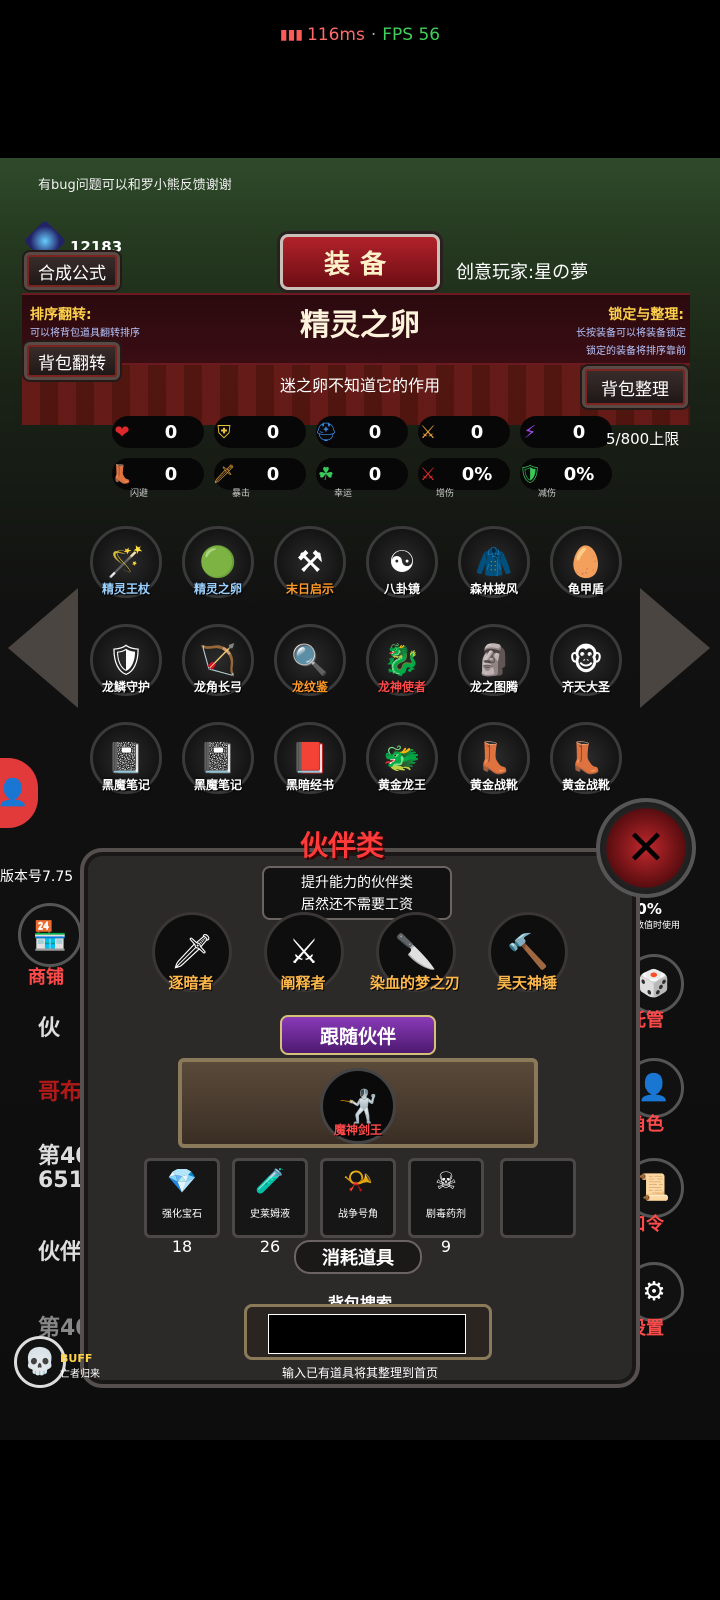 This screenshot has height=1600, width=720. Describe the element at coordinates (522, 272) in the screenshot. I see `player-name: 创意玩家:星の夢` at that location.